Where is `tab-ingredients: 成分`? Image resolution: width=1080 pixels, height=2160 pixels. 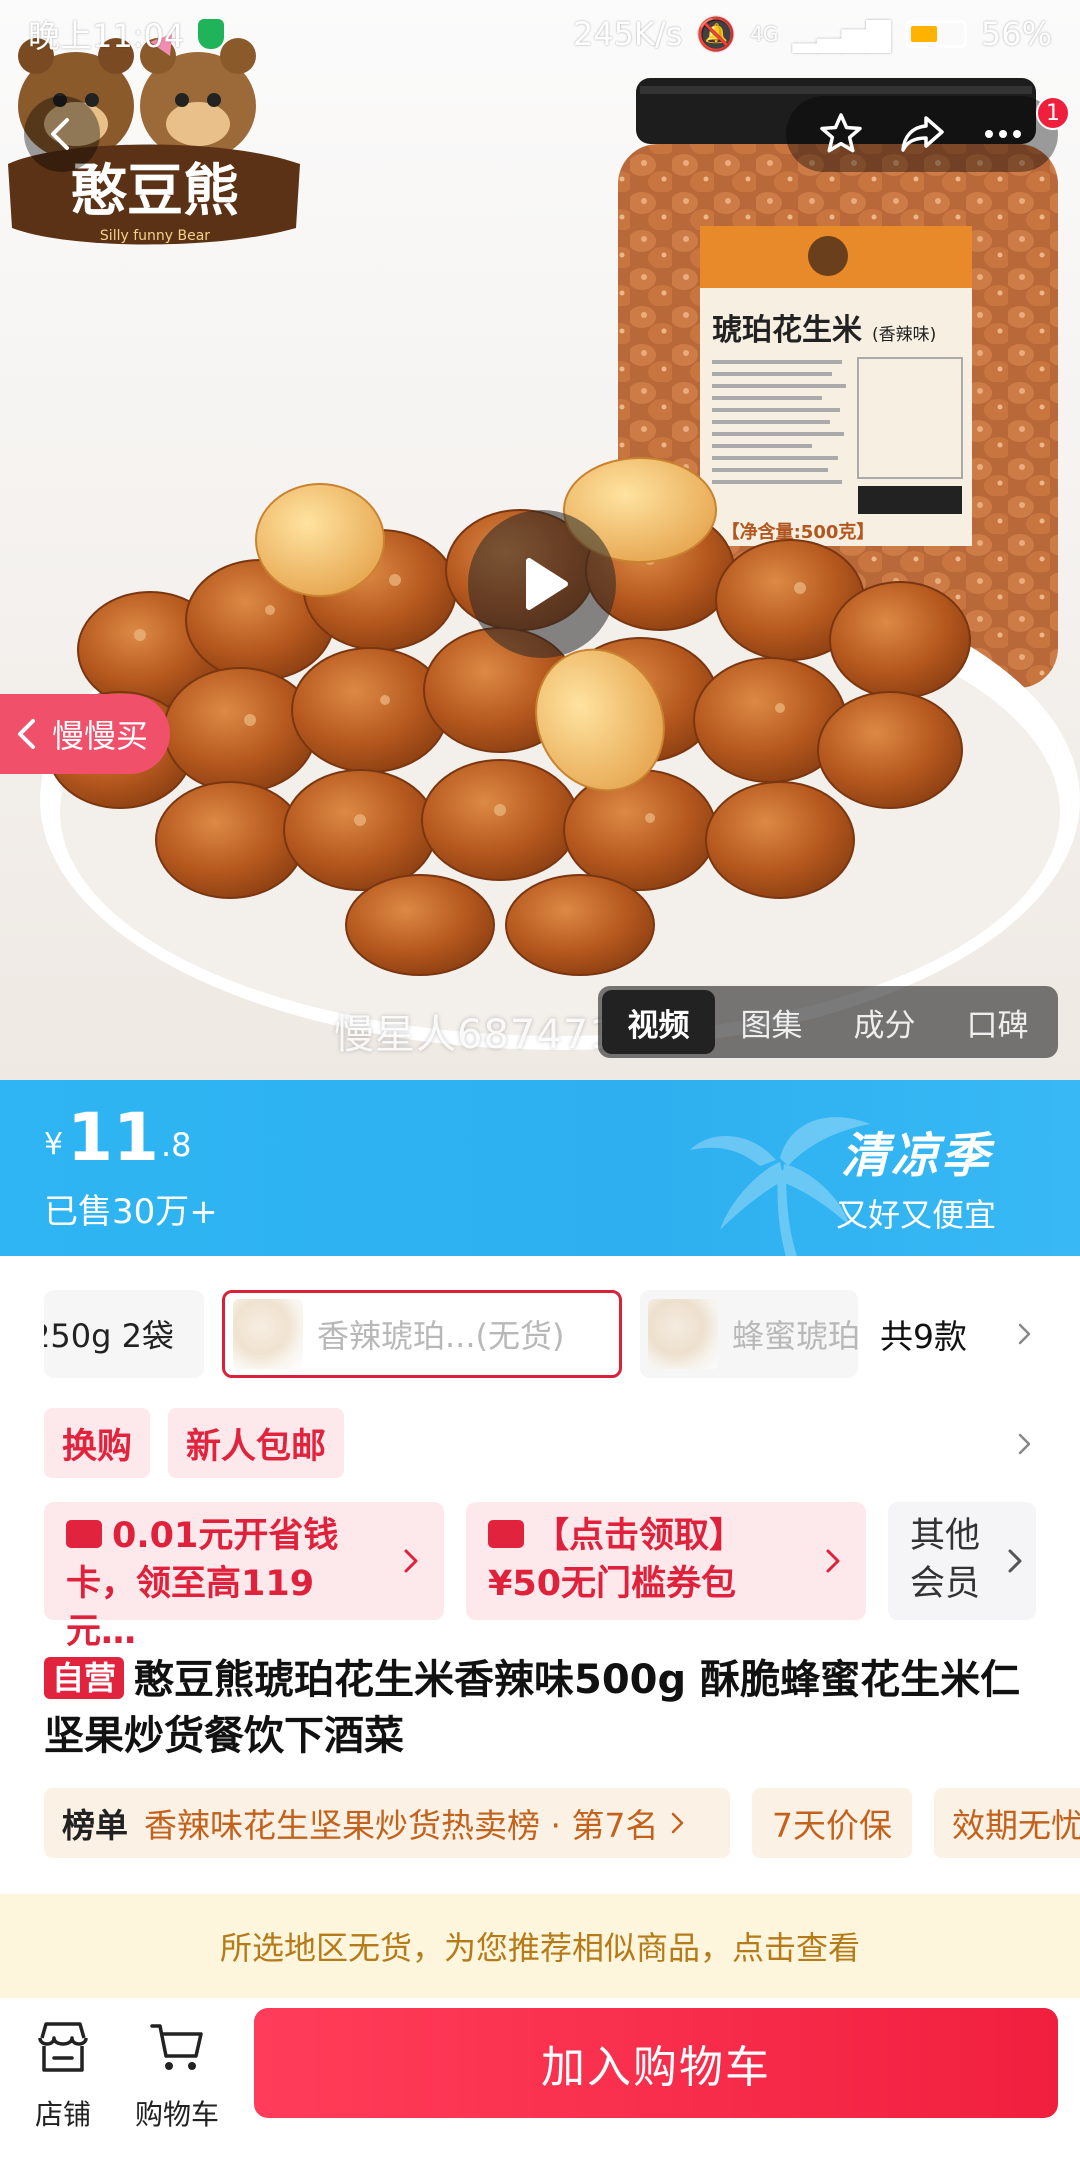 tab-ingredients: 成分 is located at coordinates (884, 1022).